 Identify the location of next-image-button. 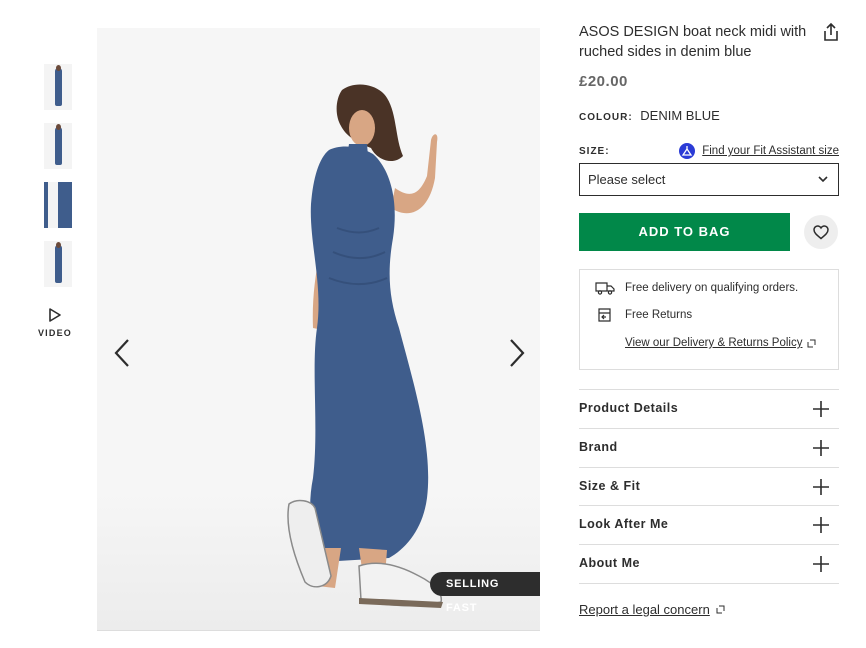
(516, 353).